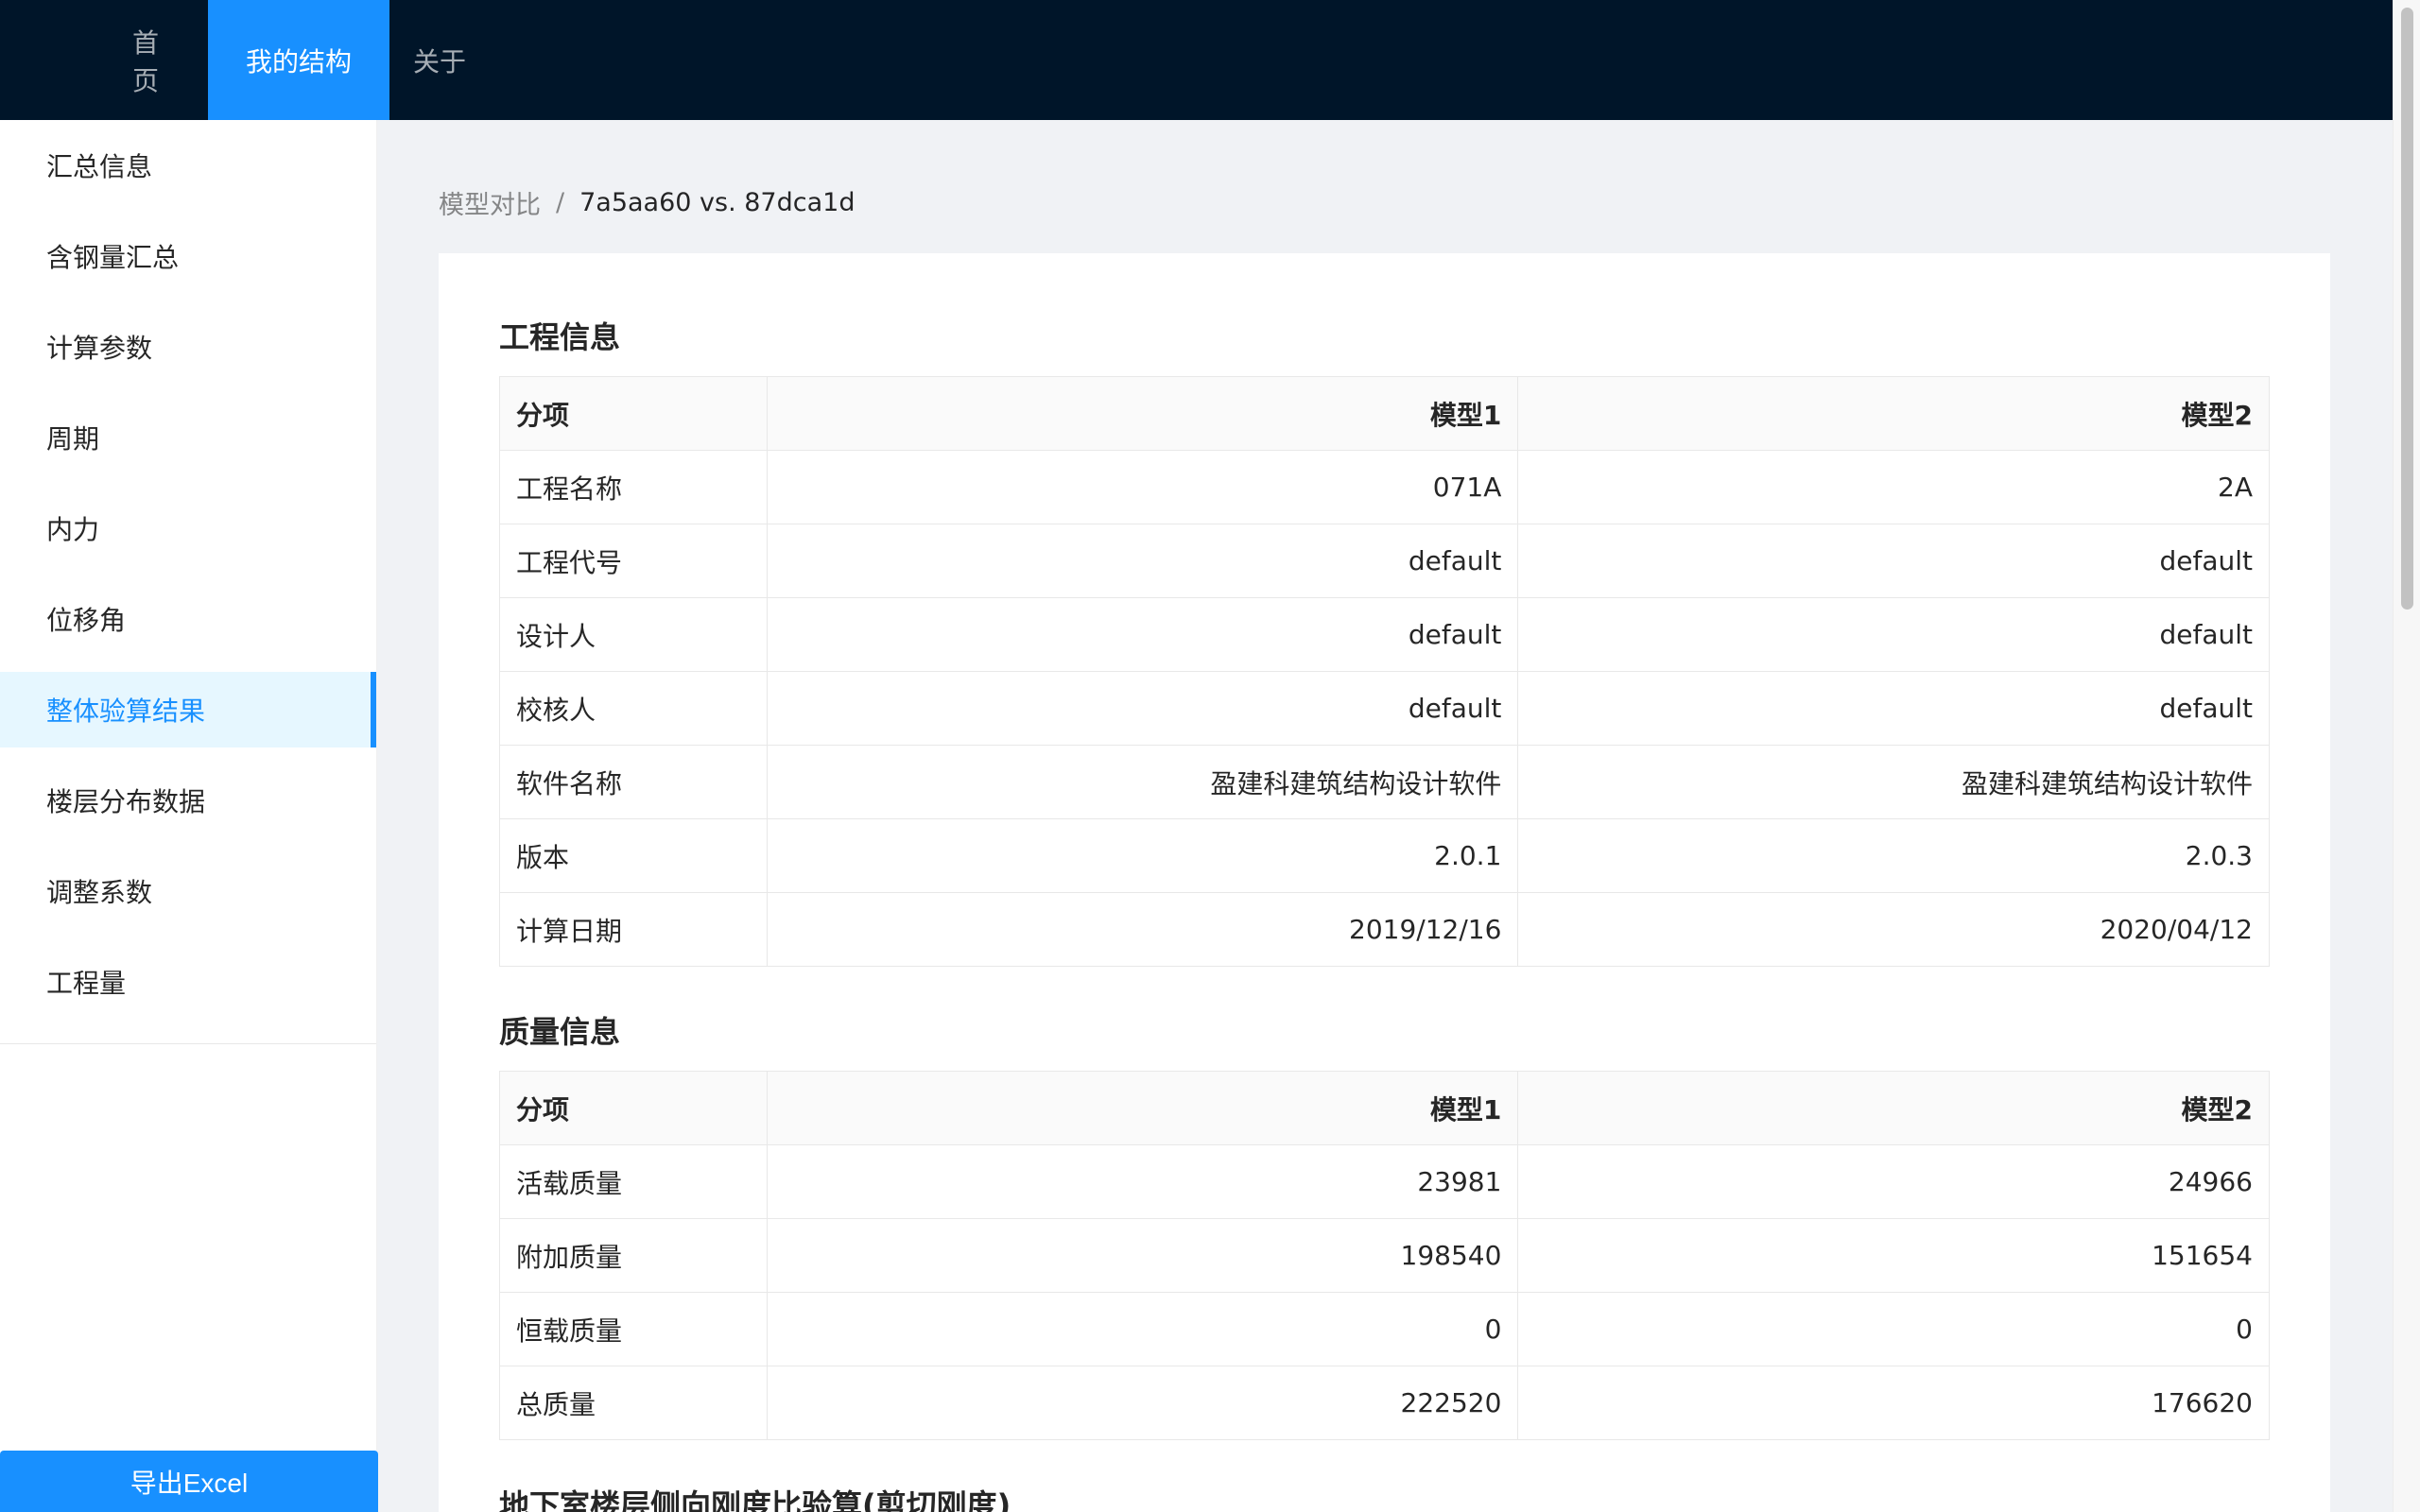  I want to click on row-model2-value: 151654, so click(1893, 1255).